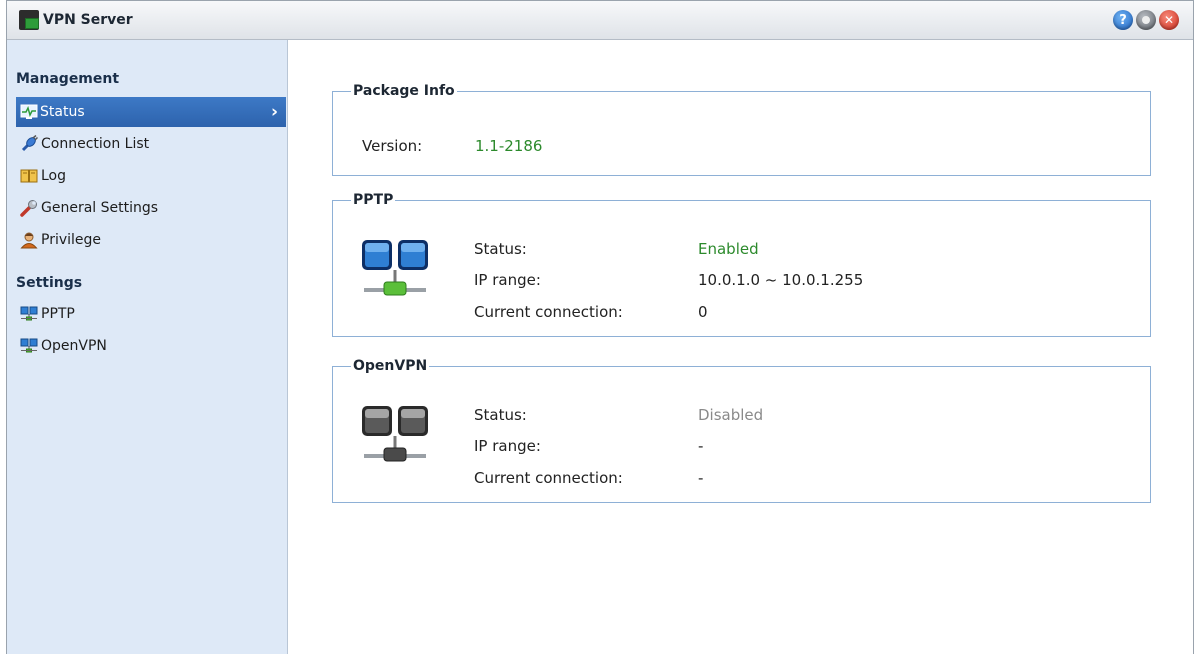  Describe the element at coordinates (147, 176) in the screenshot. I see `sidebar-item-log: Log` at that location.